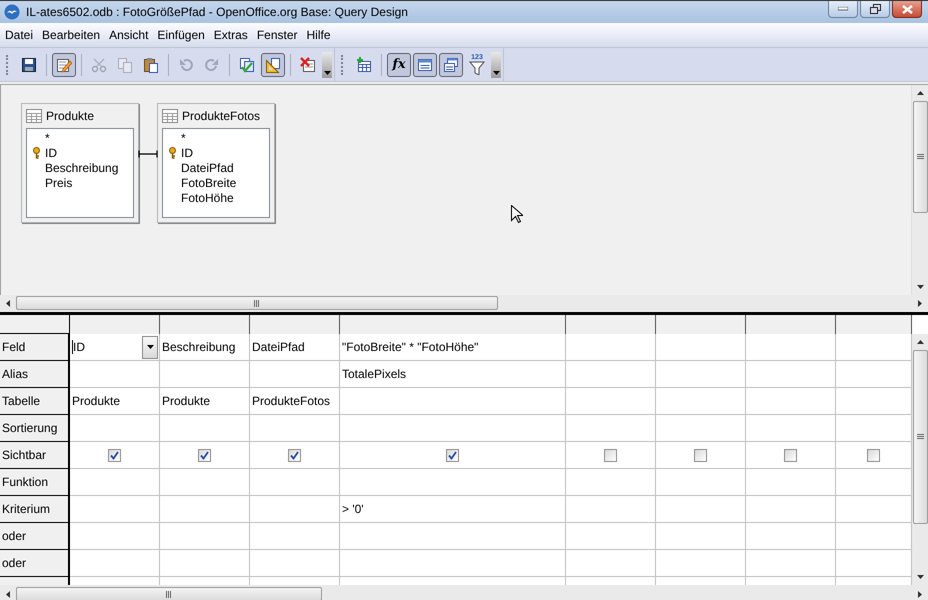 This screenshot has height=600, width=928. Describe the element at coordinates (207, 197) in the screenshot. I see `table-field: FotoHöhe` at that location.